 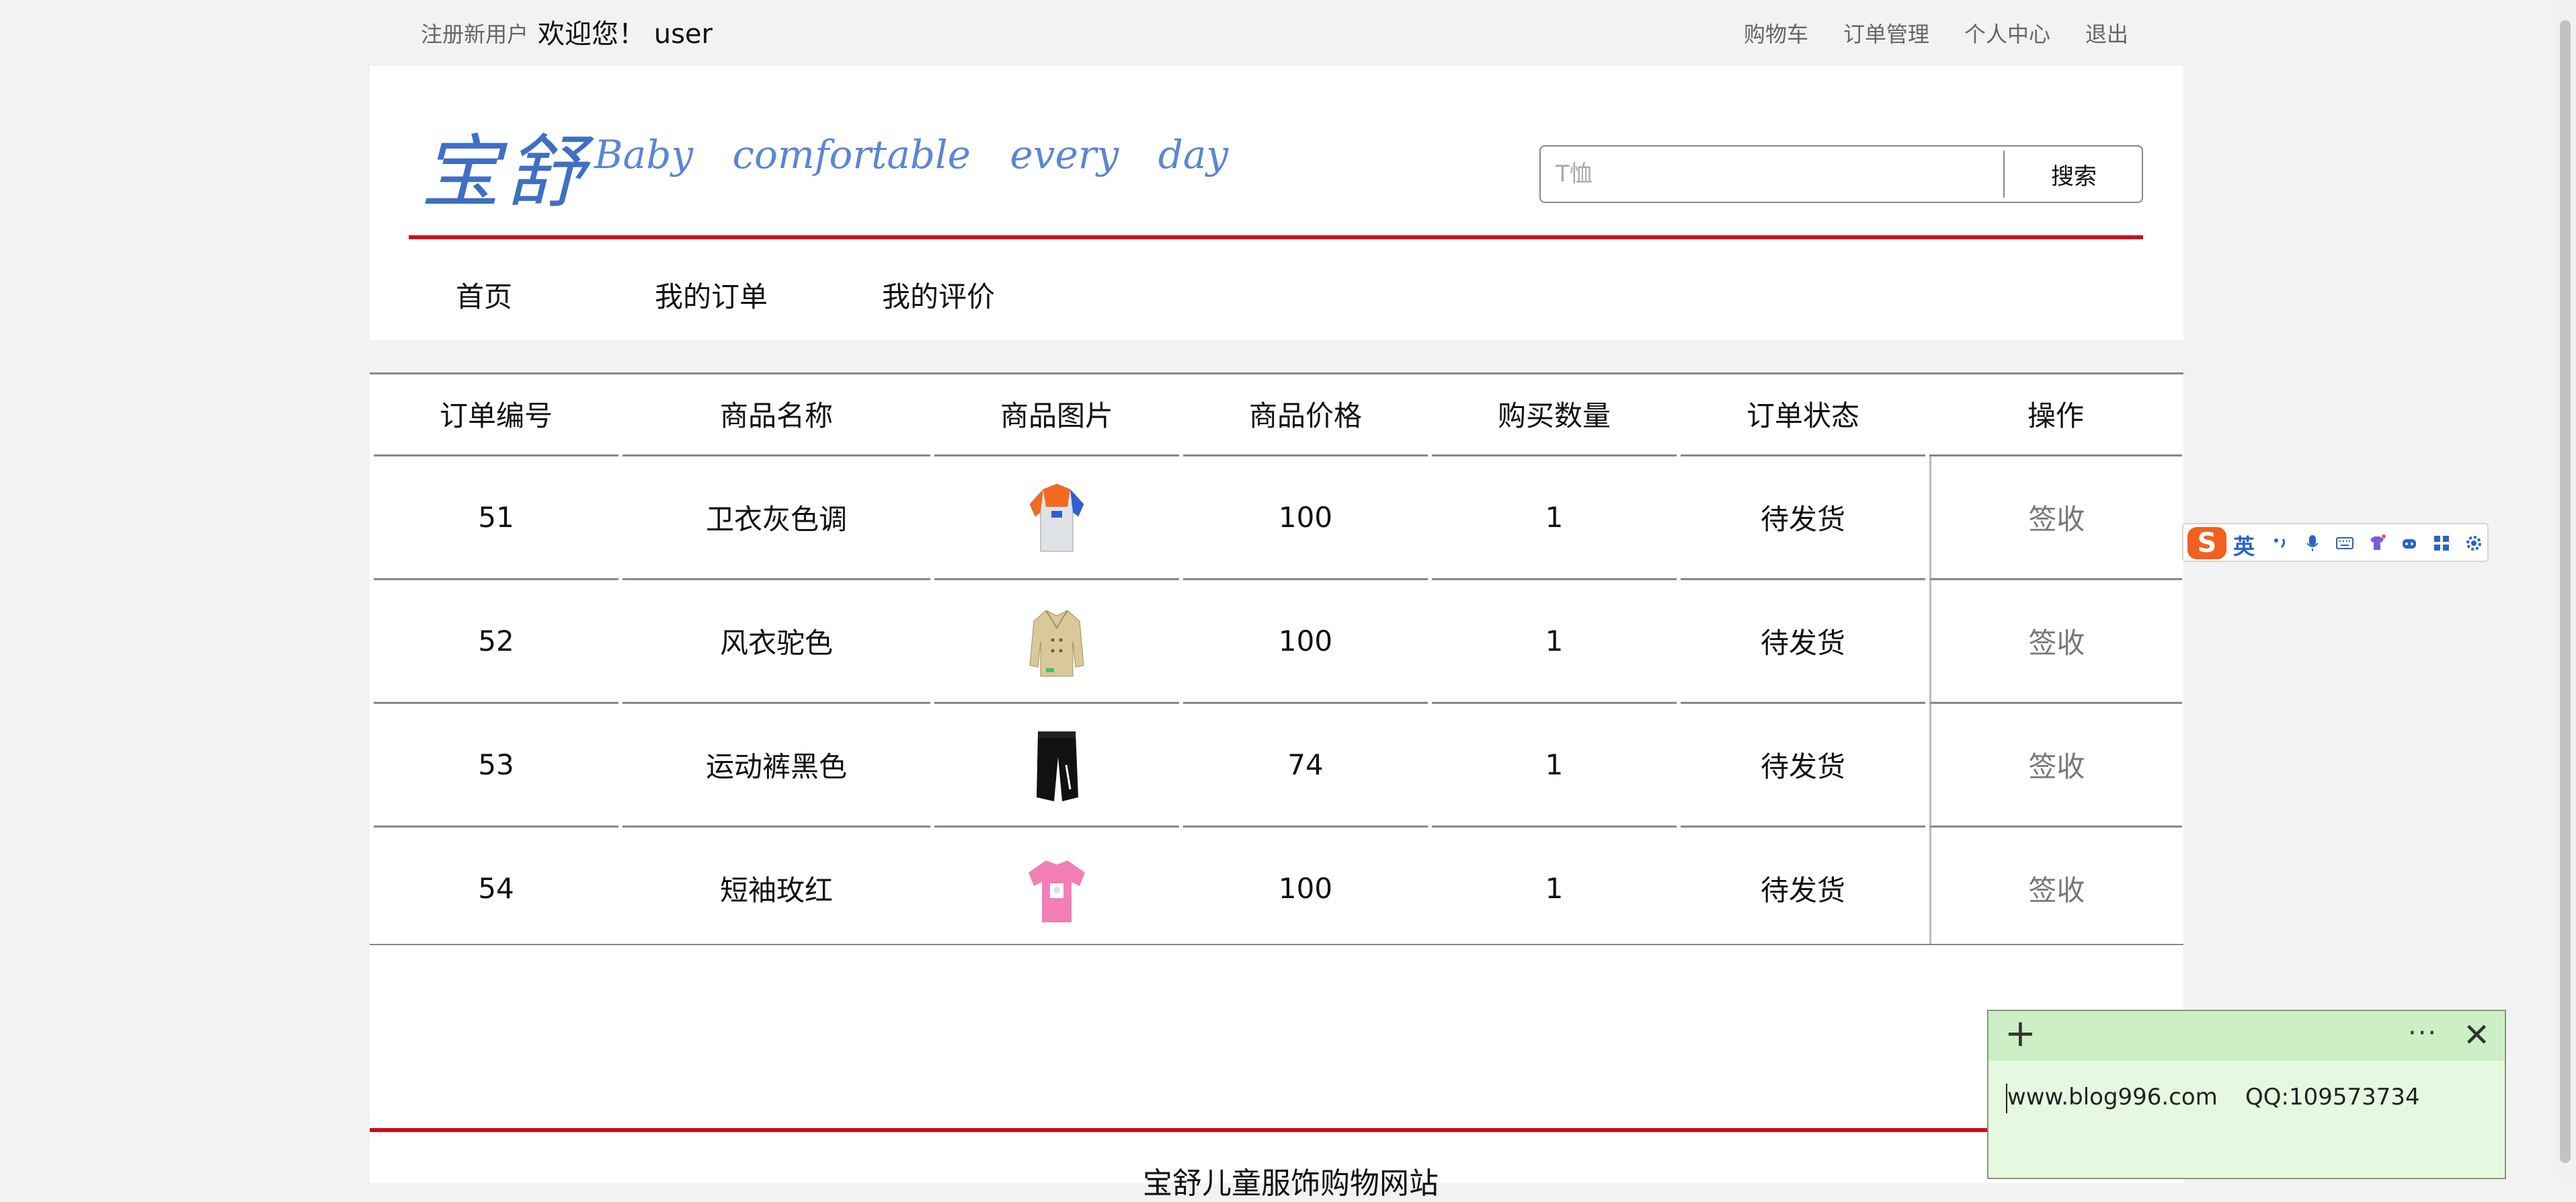 What do you see at coordinates (1276, 294) in the screenshot?
I see `main-nav: 首页 我的订单 我的评价` at bounding box center [1276, 294].